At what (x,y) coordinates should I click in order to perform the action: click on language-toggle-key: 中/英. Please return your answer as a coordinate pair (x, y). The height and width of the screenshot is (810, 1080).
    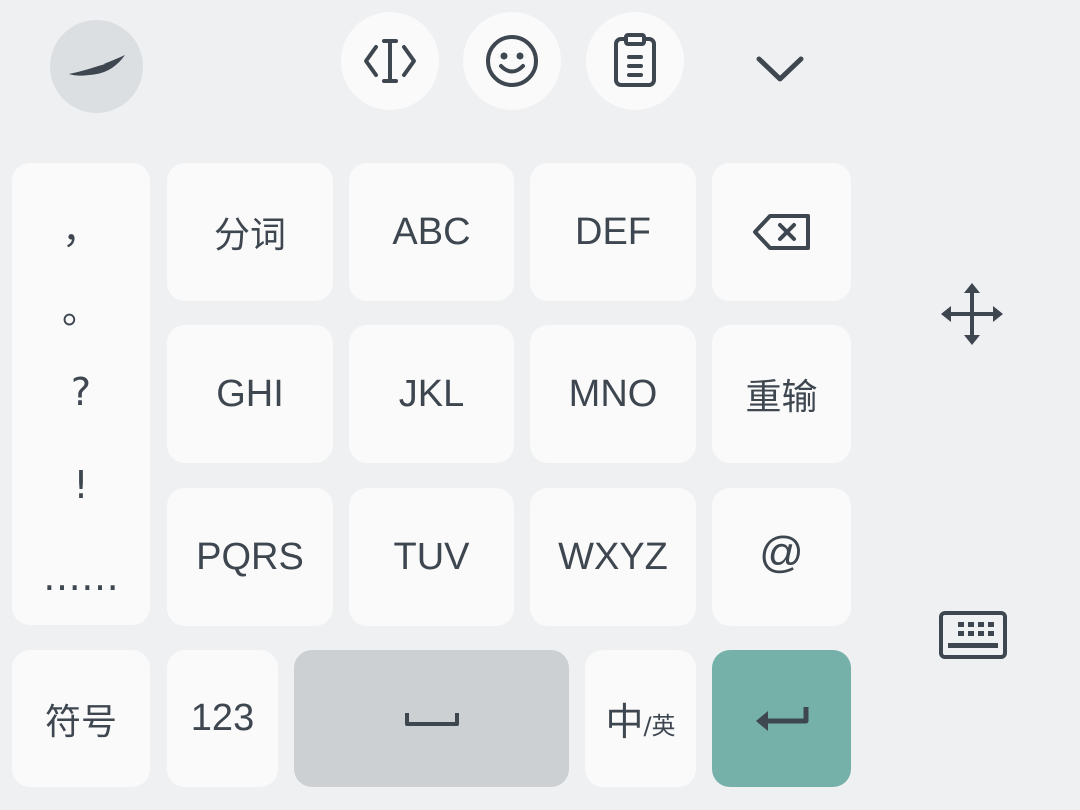
    Looking at the image, I should click on (640, 718).